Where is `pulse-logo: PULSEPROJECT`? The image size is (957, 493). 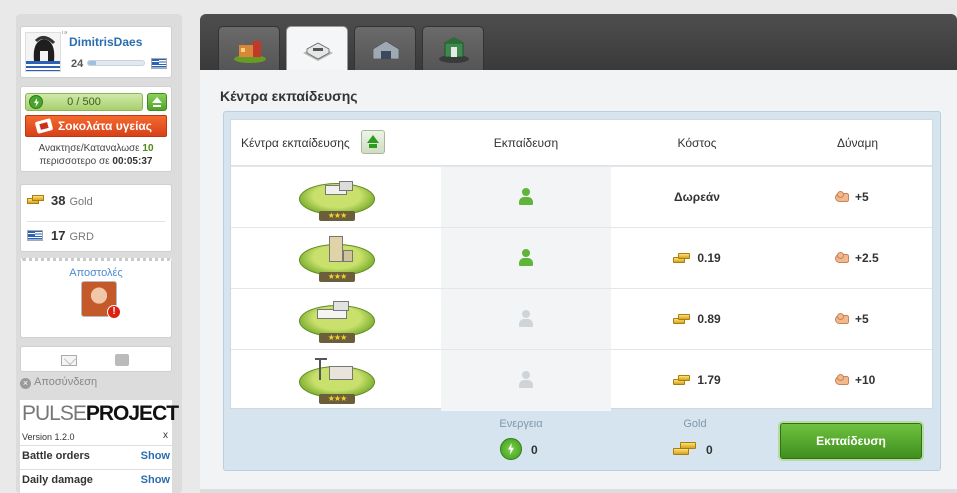 pulse-logo: PULSEPROJECT is located at coordinates (100, 414).